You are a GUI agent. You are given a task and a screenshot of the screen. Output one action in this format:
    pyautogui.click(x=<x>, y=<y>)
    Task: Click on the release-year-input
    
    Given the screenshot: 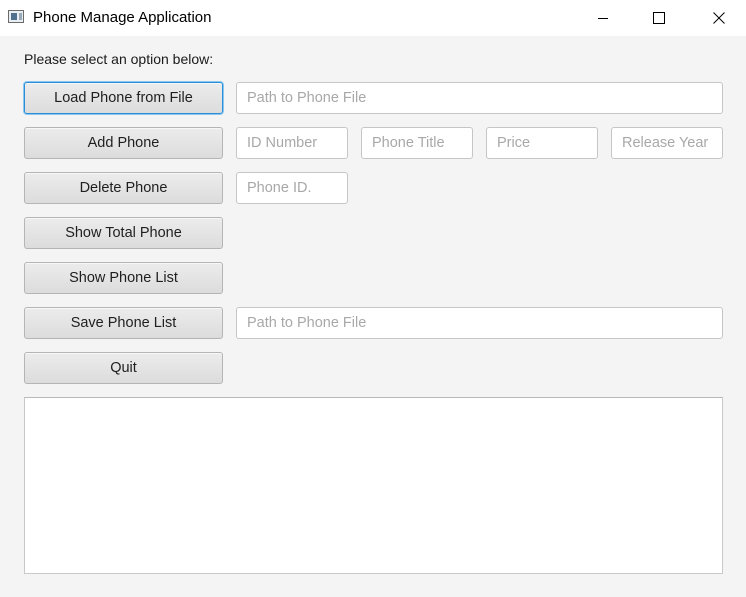 What is the action you would take?
    pyautogui.click(x=667, y=143)
    